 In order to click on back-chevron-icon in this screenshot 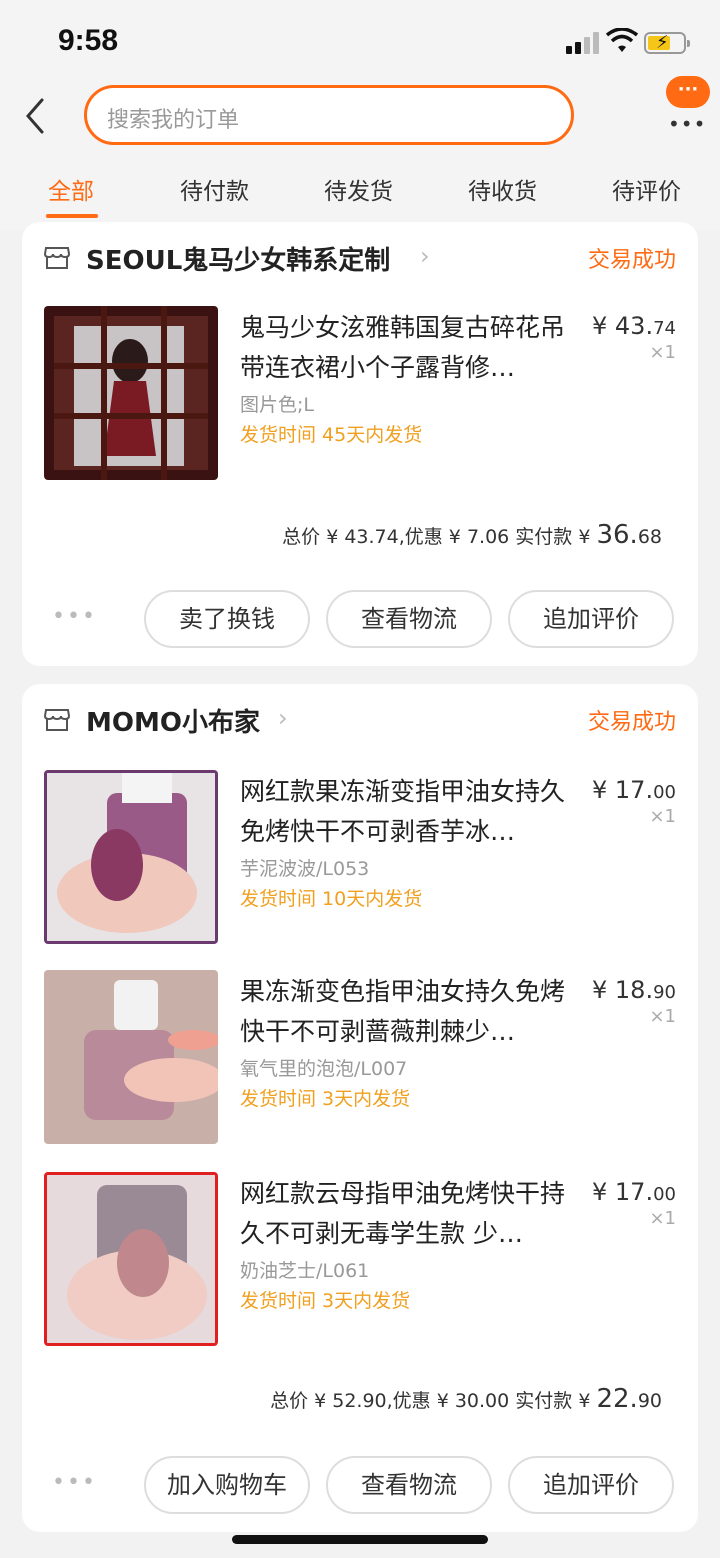, I will do `click(37, 116)`.